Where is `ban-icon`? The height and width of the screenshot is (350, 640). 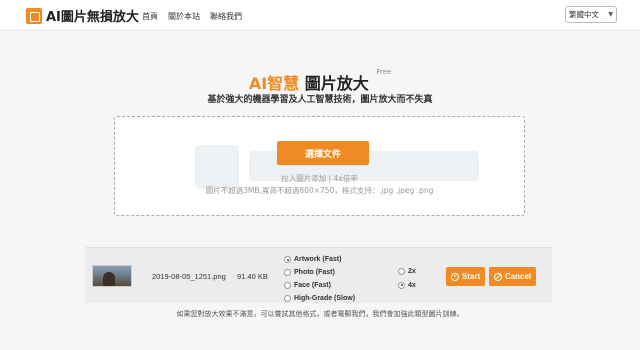 ban-icon is located at coordinates (497, 276).